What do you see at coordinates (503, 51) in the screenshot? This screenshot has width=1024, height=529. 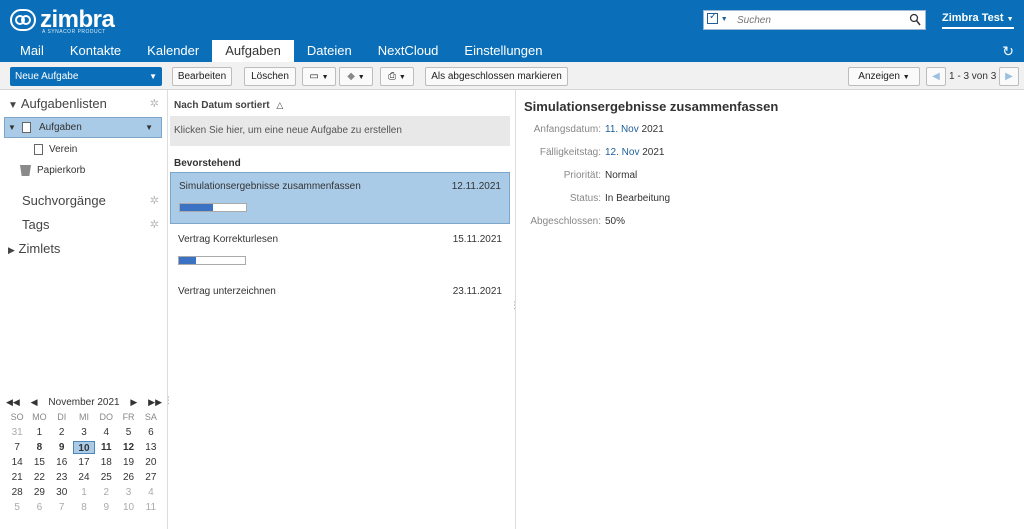 I see `tab-einstellungen: Einstellungen` at bounding box center [503, 51].